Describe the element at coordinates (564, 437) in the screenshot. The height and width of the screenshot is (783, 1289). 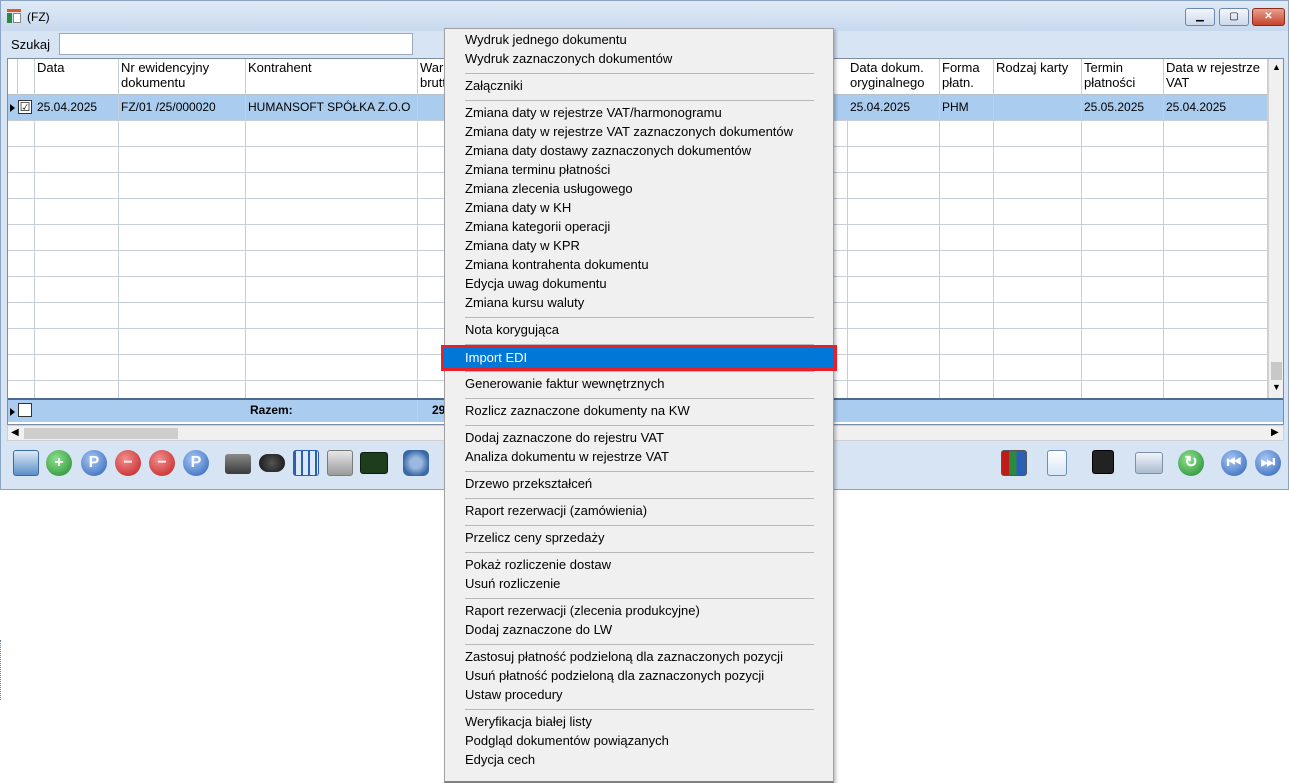
I see `menu-item: Dodaj zaznaczone do rejestru VAT` at that location.